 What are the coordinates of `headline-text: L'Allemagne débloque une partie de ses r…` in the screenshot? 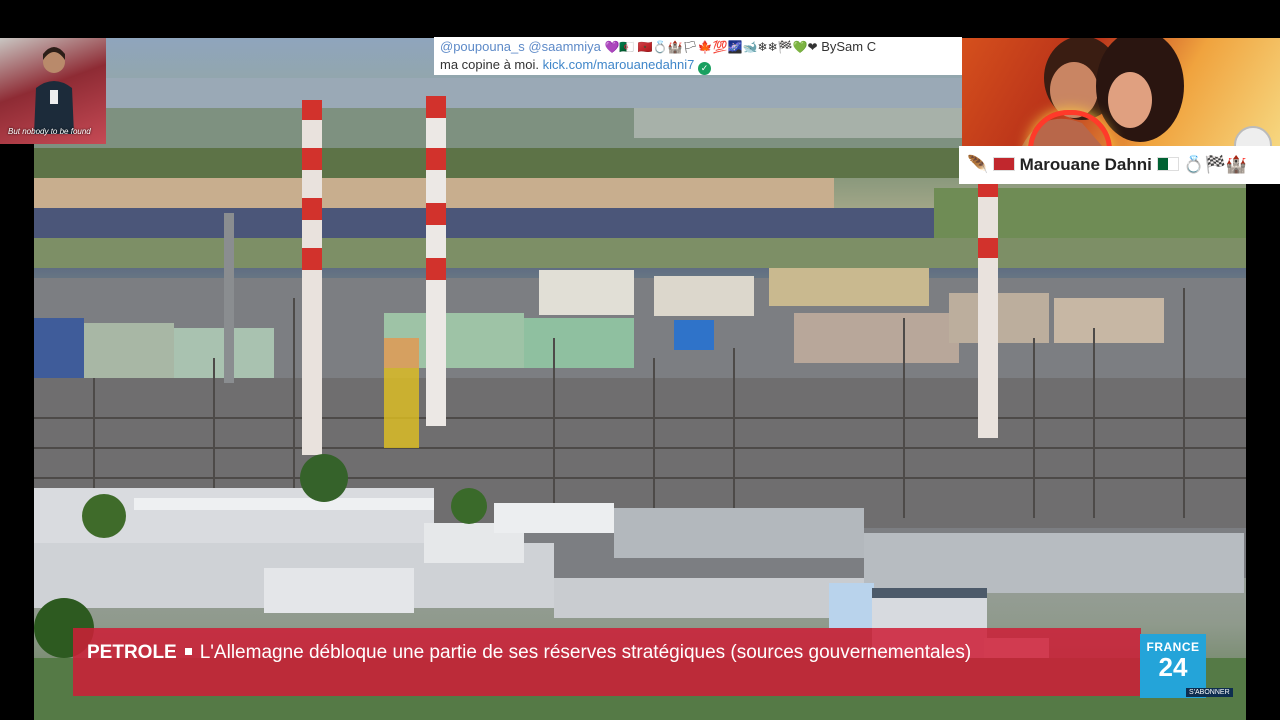 It's located at (585, 652).